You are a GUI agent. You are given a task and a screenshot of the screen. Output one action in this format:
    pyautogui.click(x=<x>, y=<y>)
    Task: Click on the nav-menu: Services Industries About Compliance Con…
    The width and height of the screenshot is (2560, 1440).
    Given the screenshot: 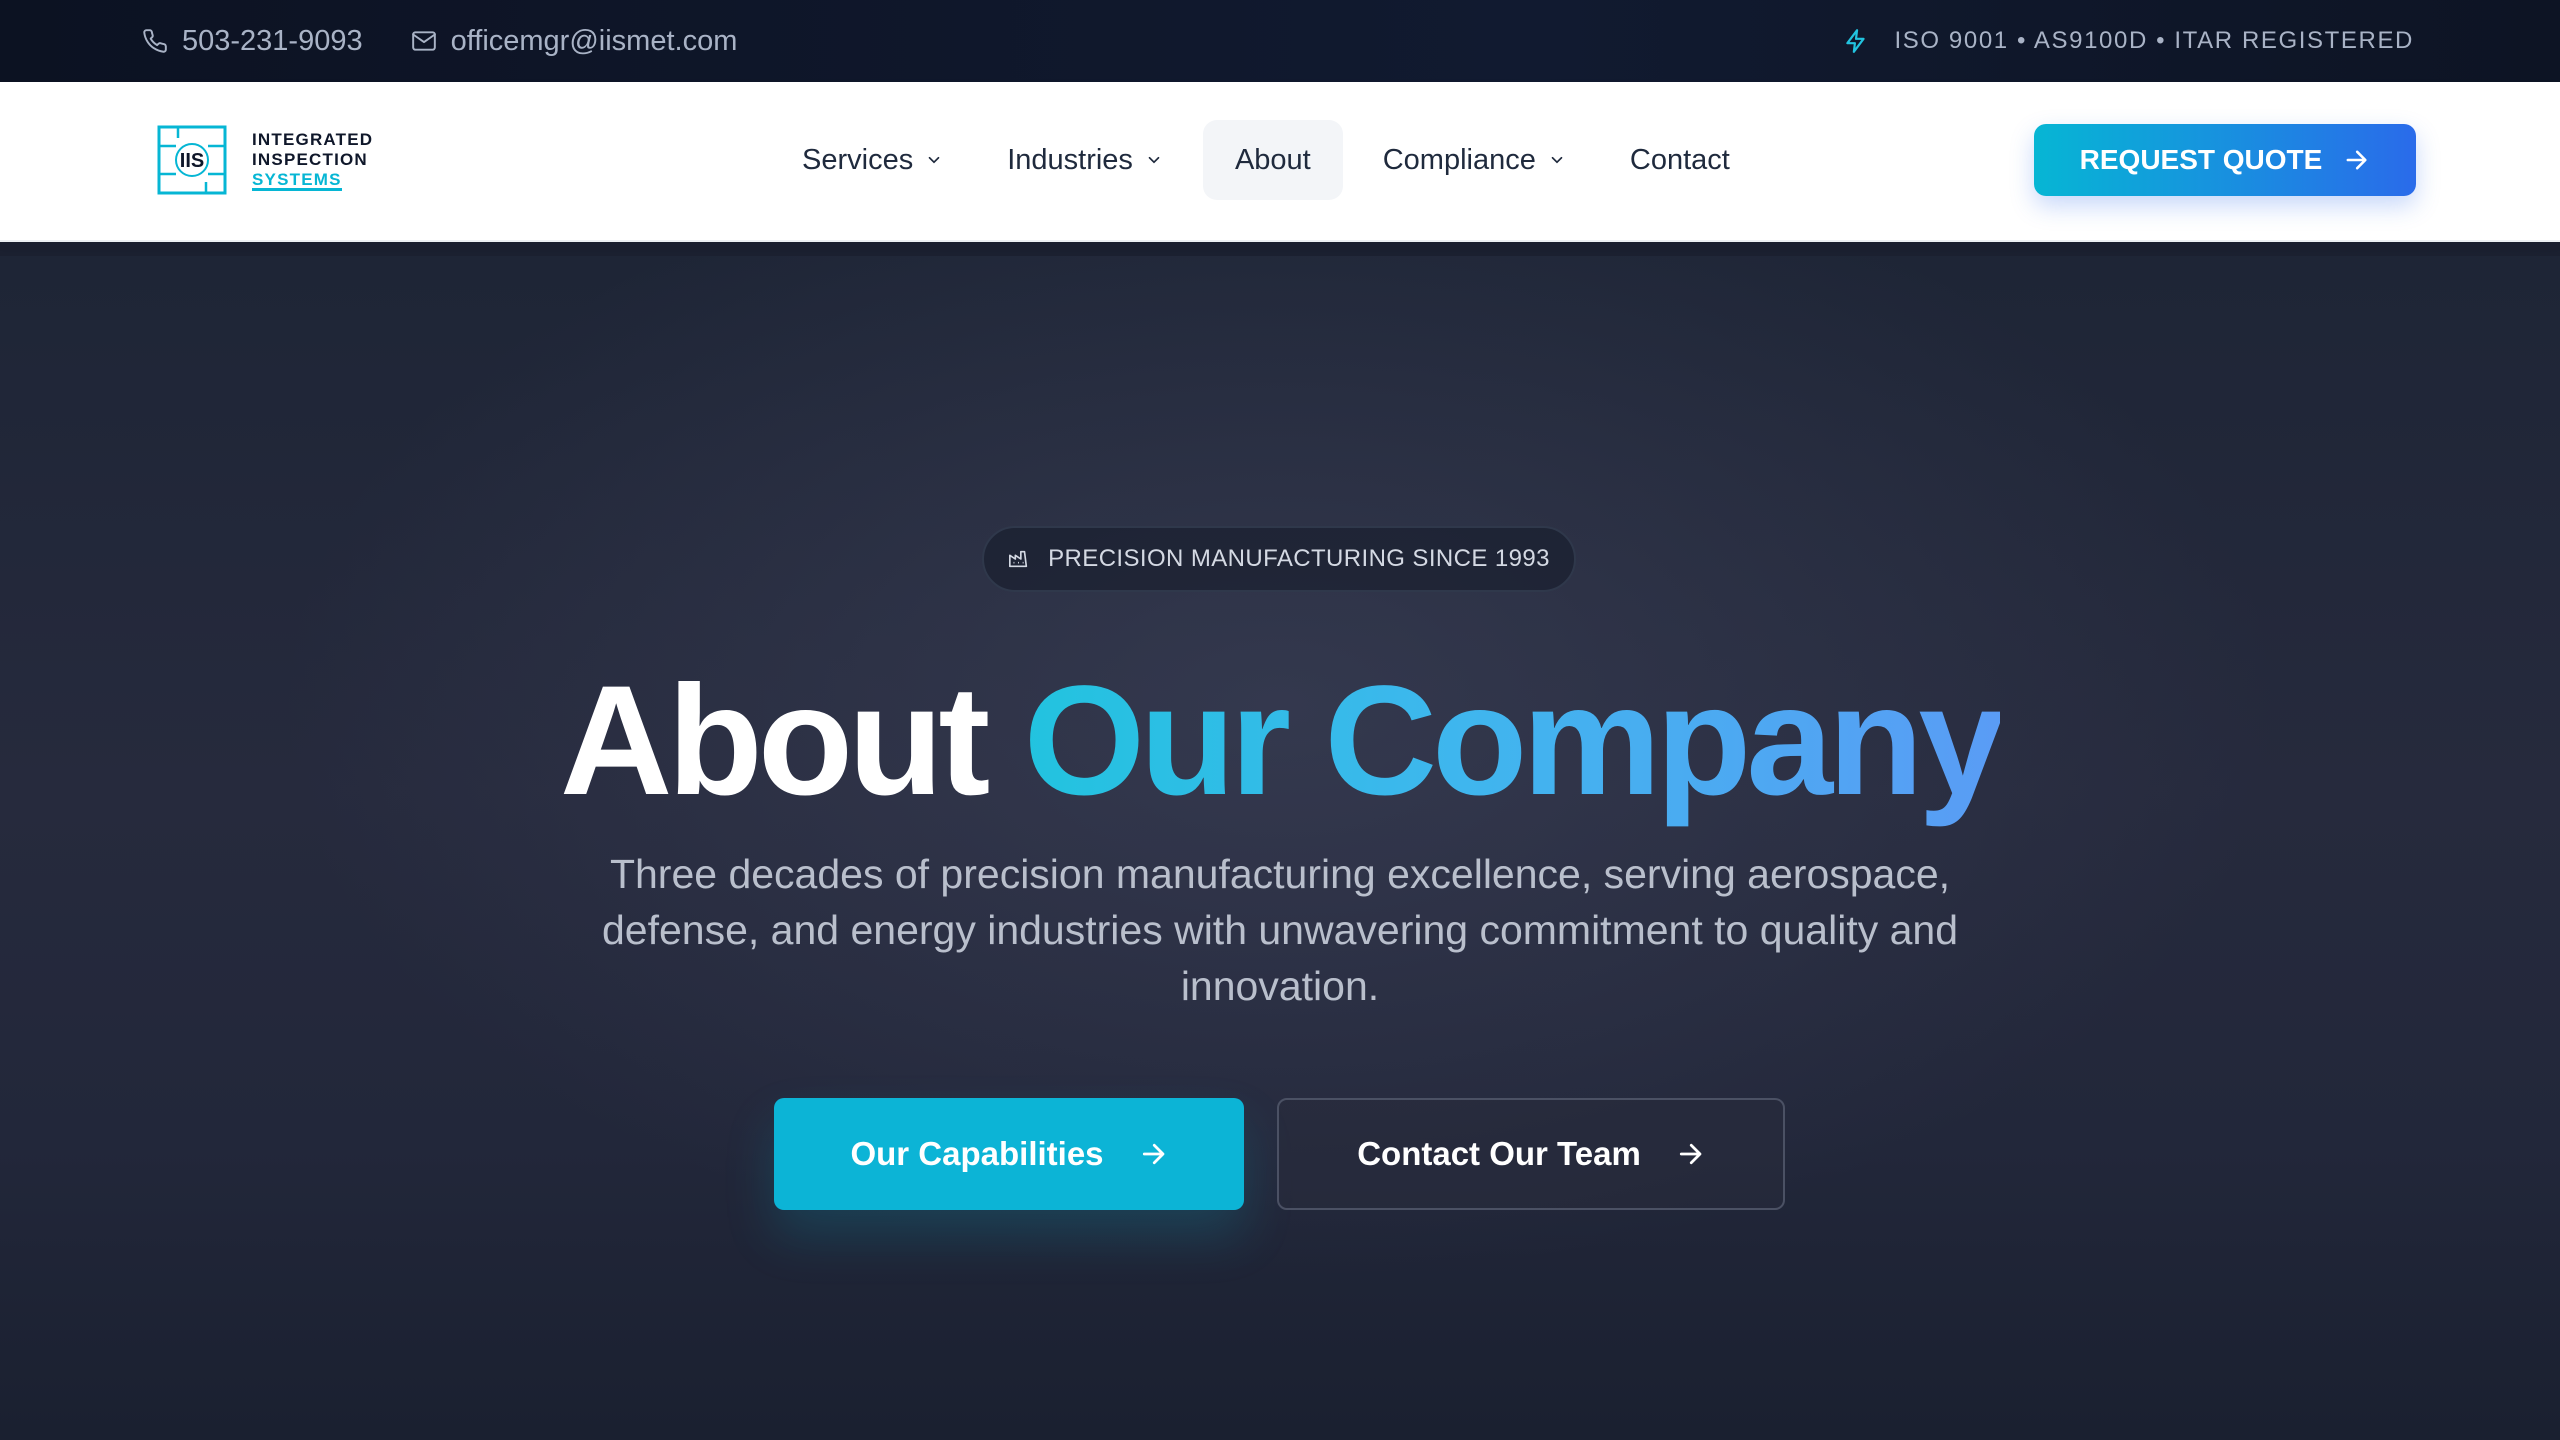 What is the action you would take?
    pyautogui.click(x=1266, y=160)
    